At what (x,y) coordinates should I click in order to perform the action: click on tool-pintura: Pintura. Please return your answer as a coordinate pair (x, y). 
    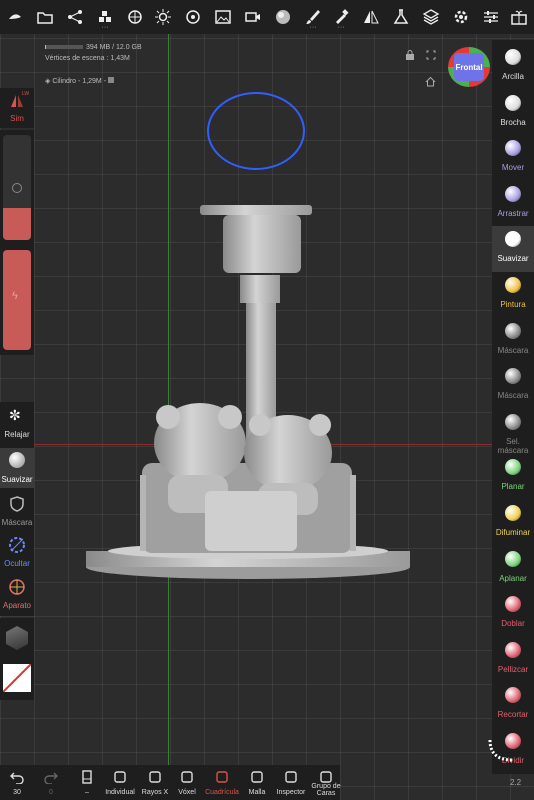
    Looking at the image, I should click on (513, 295).